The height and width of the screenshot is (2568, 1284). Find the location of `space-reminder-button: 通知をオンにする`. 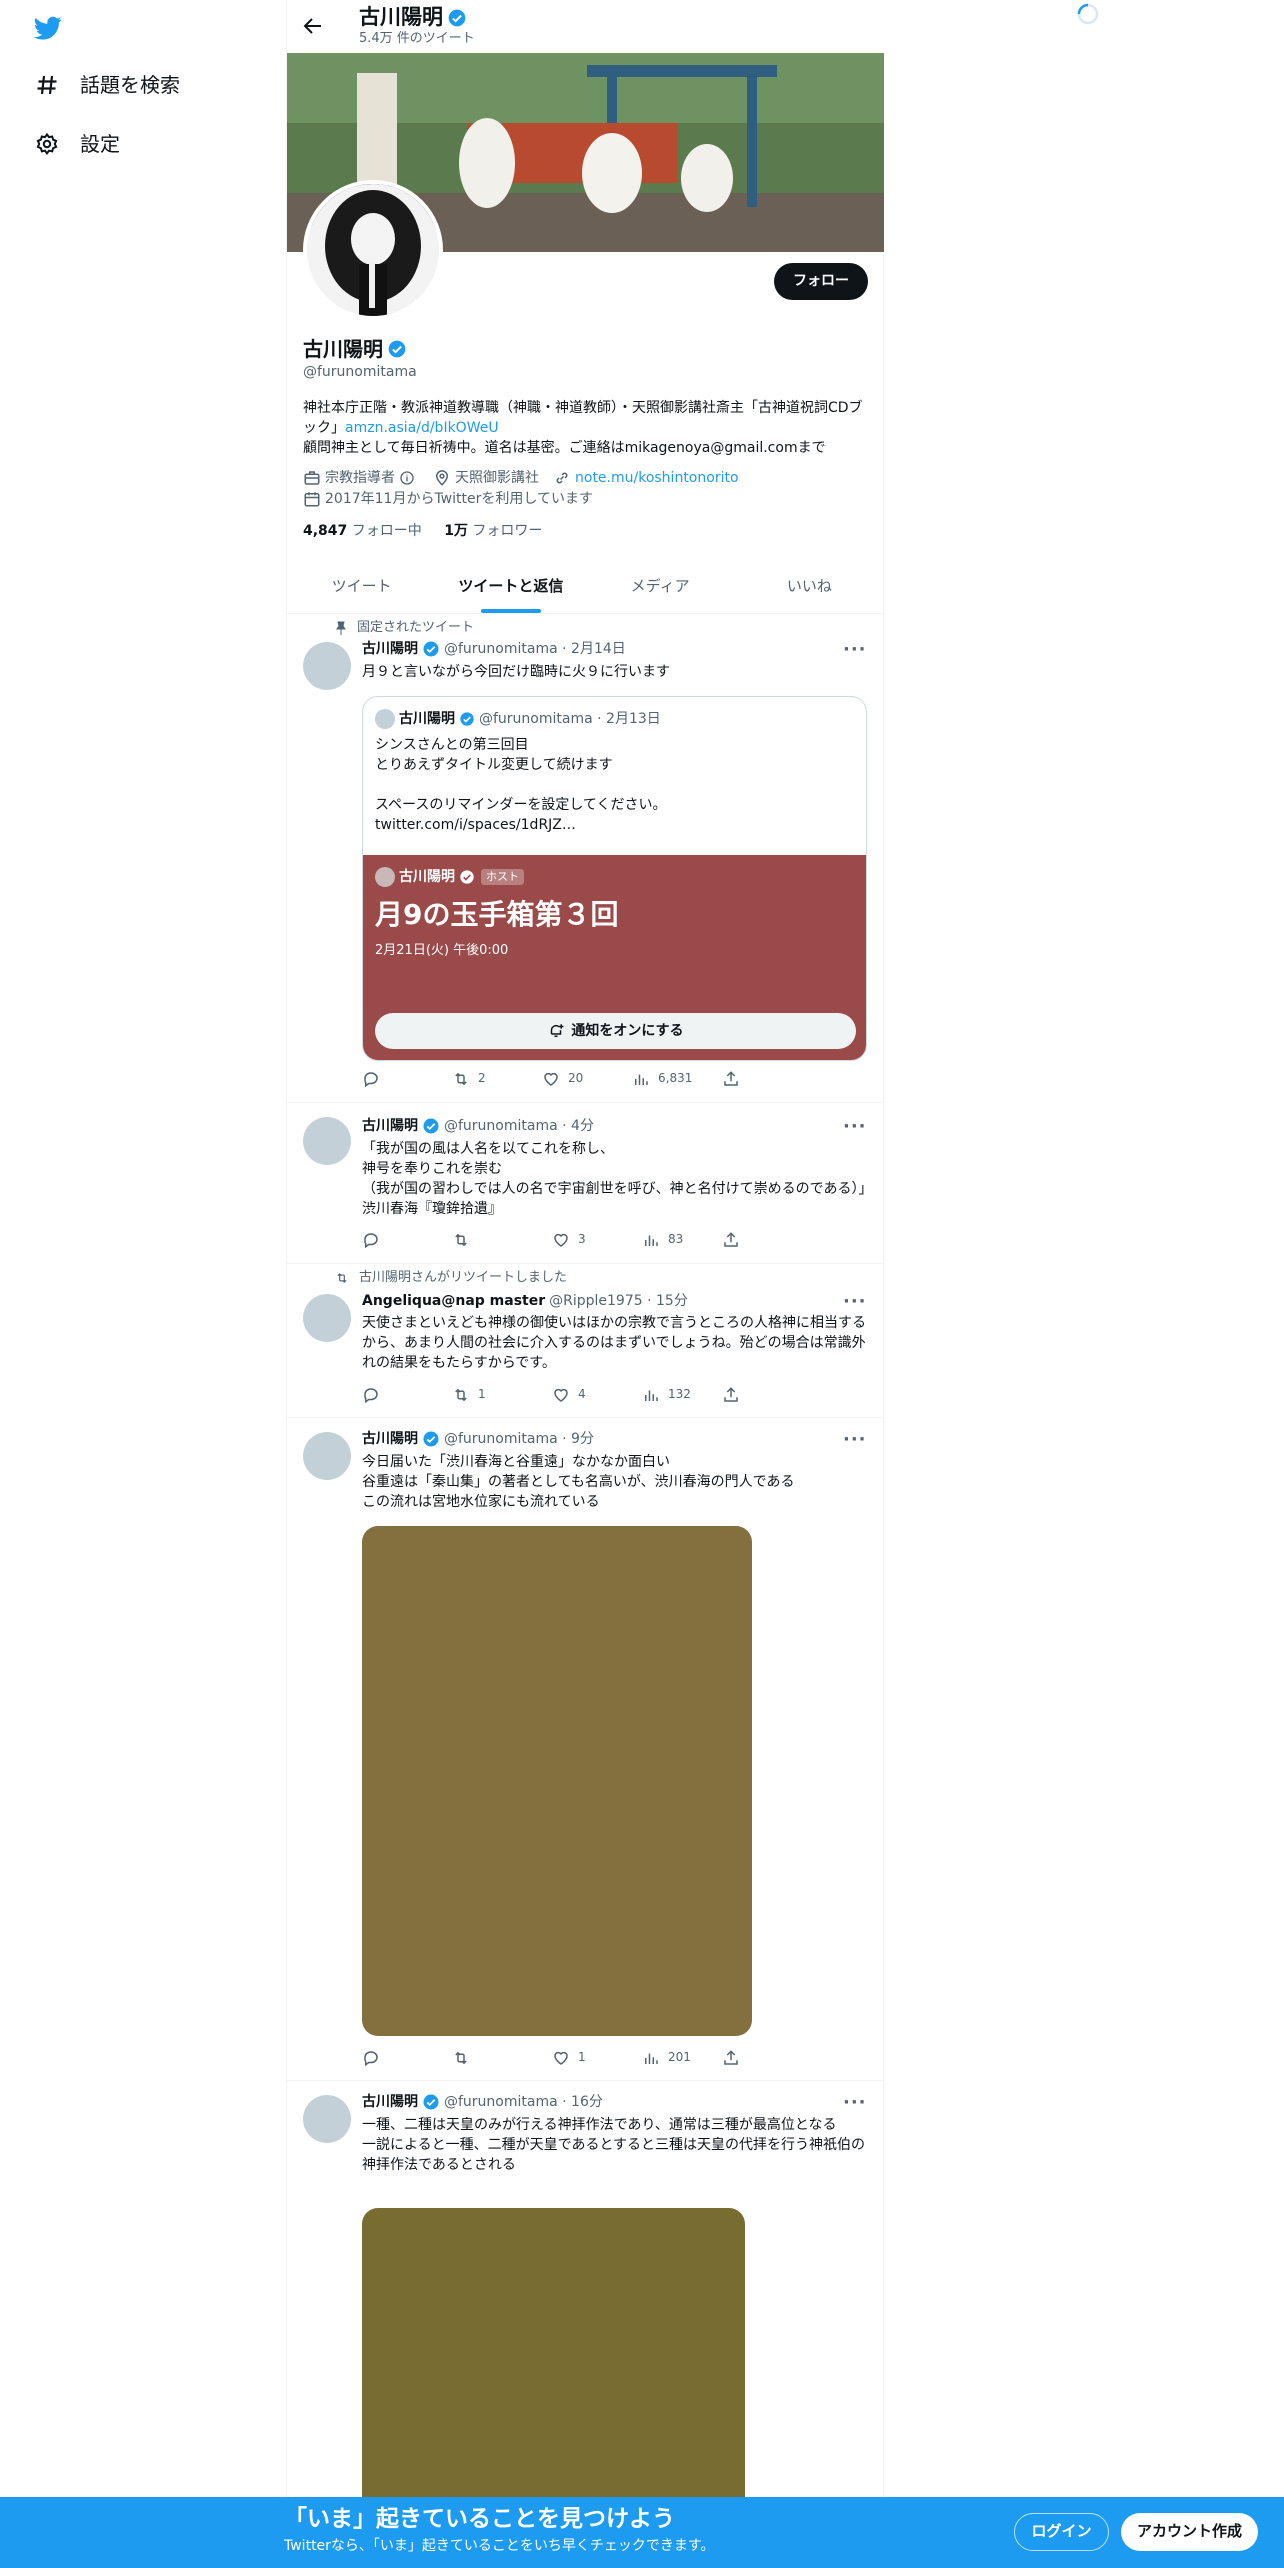

space-reminder-button: 通知をオンにする is located at coordinates (615, 1031).